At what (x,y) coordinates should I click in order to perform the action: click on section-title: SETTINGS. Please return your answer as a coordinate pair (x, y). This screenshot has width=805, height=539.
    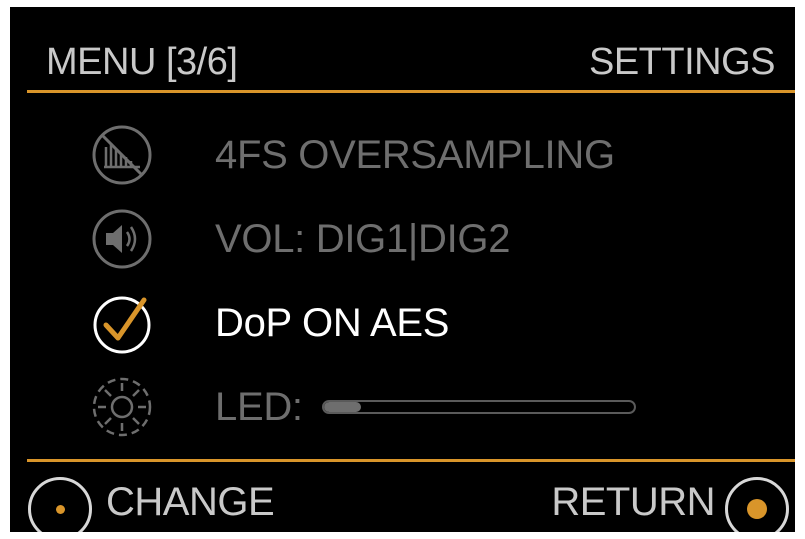
    Looking at the image, I should click on (682, 62).